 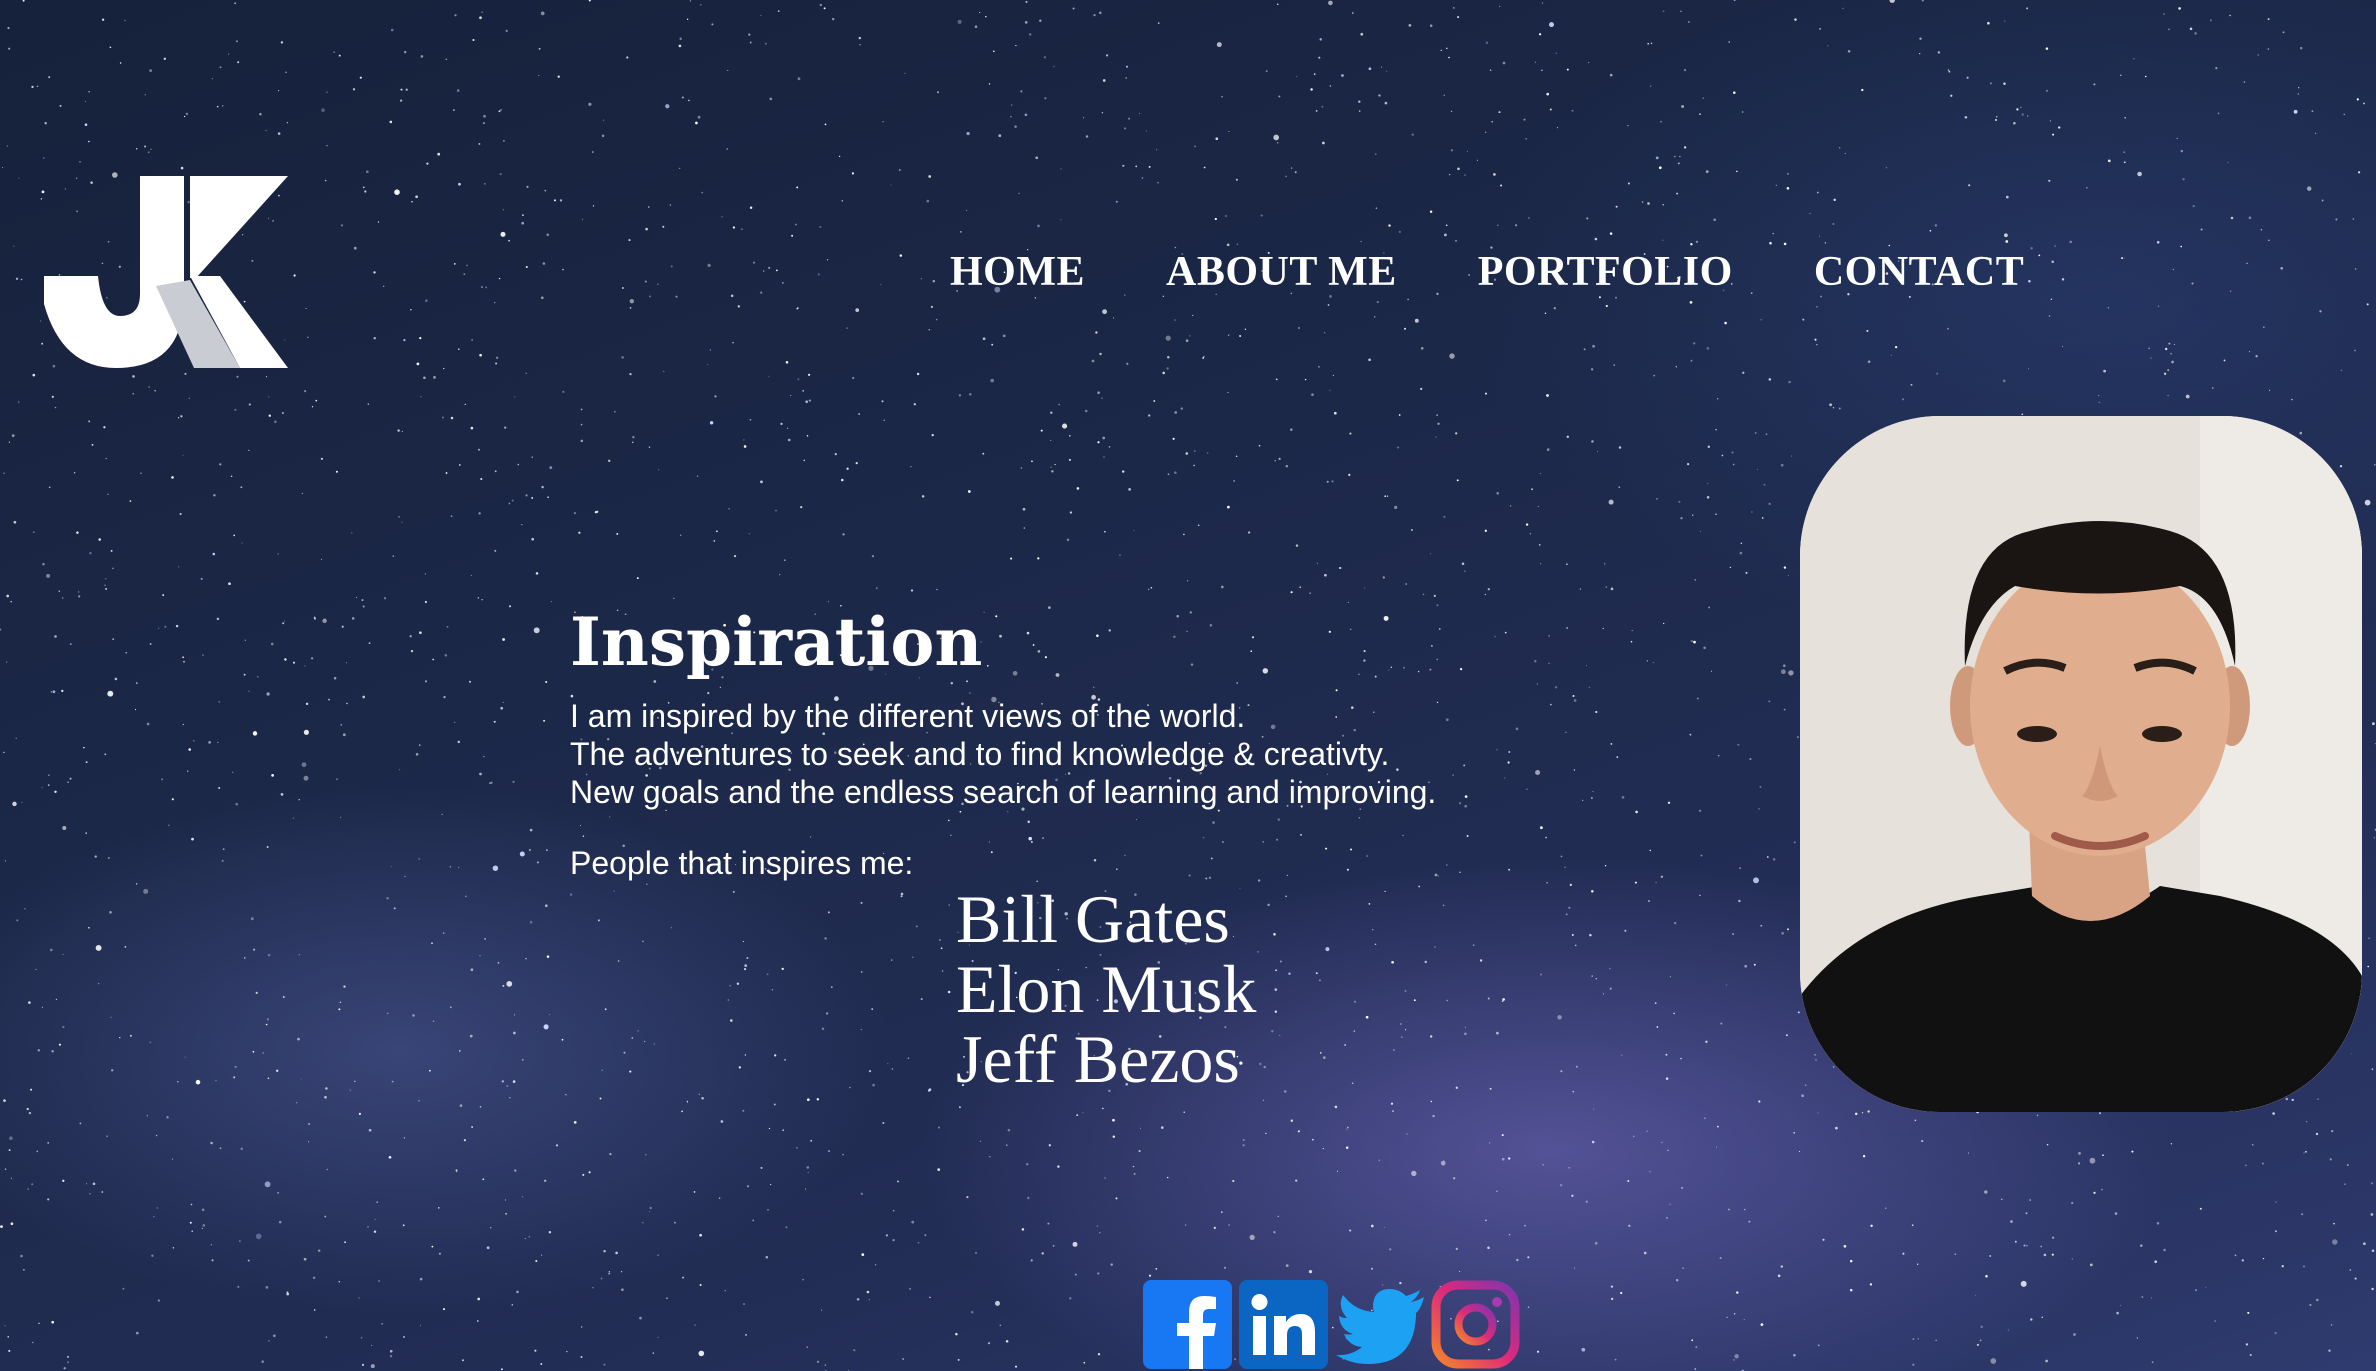 What do you see at coordinates (1919, 272) in the screenshot?
I see `nav-contact-link: CONTACT` at bounding box center [1919, 272].